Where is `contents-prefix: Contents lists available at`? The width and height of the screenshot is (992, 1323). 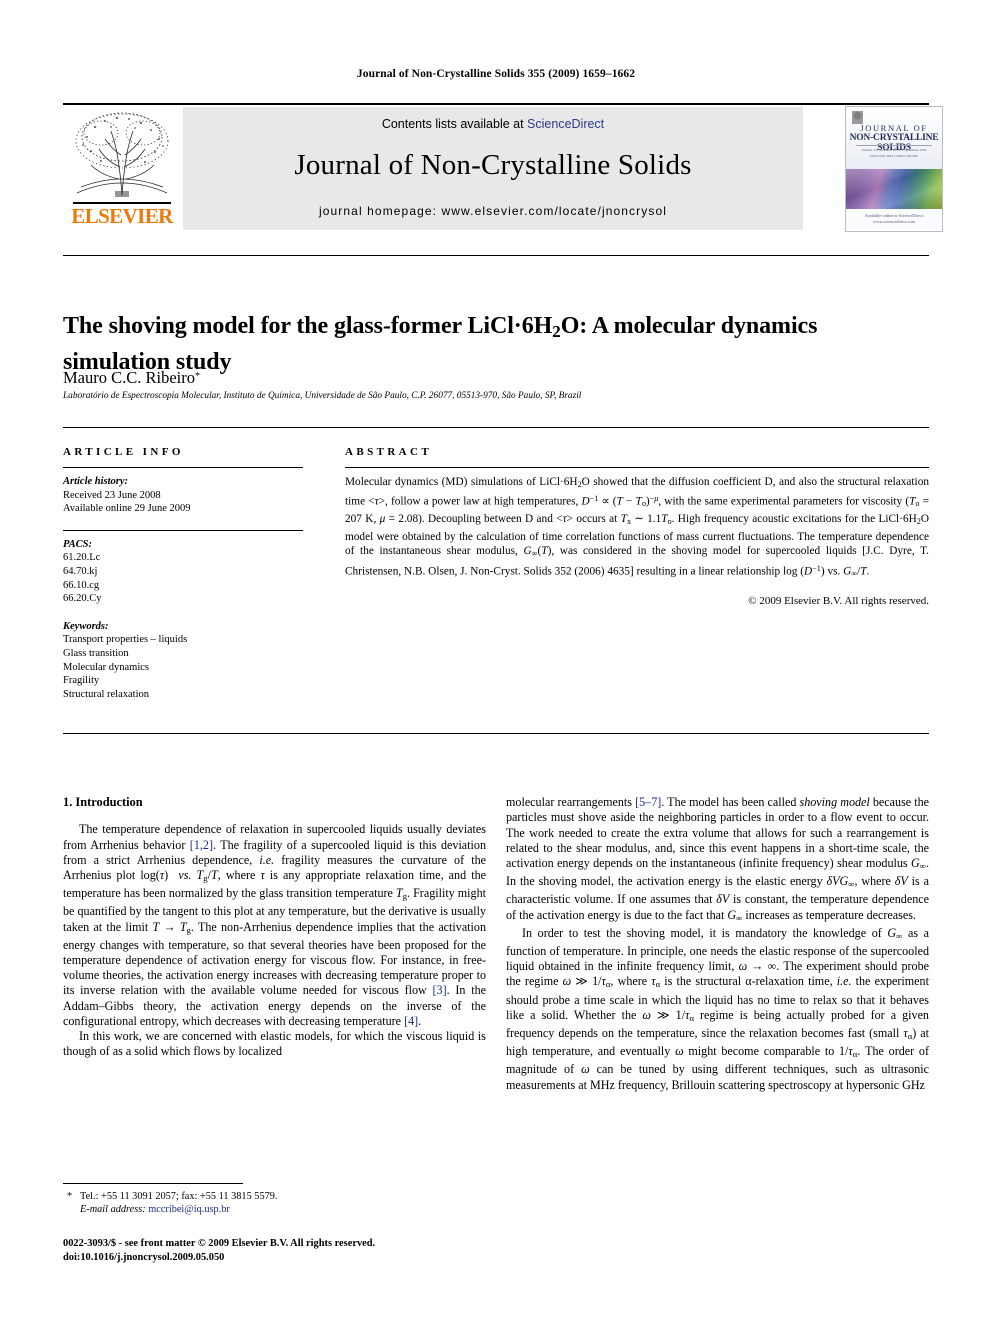 contents-prefix: Contents lists available at is located at coordinates (454, 124).